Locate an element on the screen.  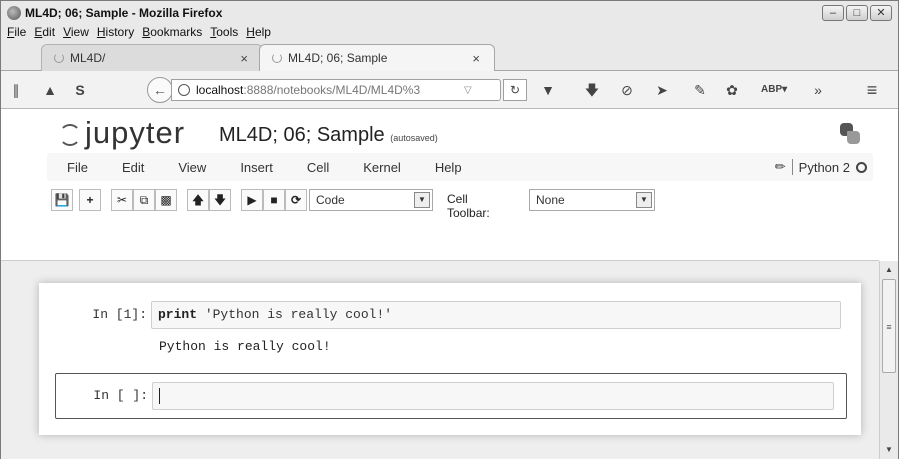
minimize-button: – is located at coordinates (833, 13).